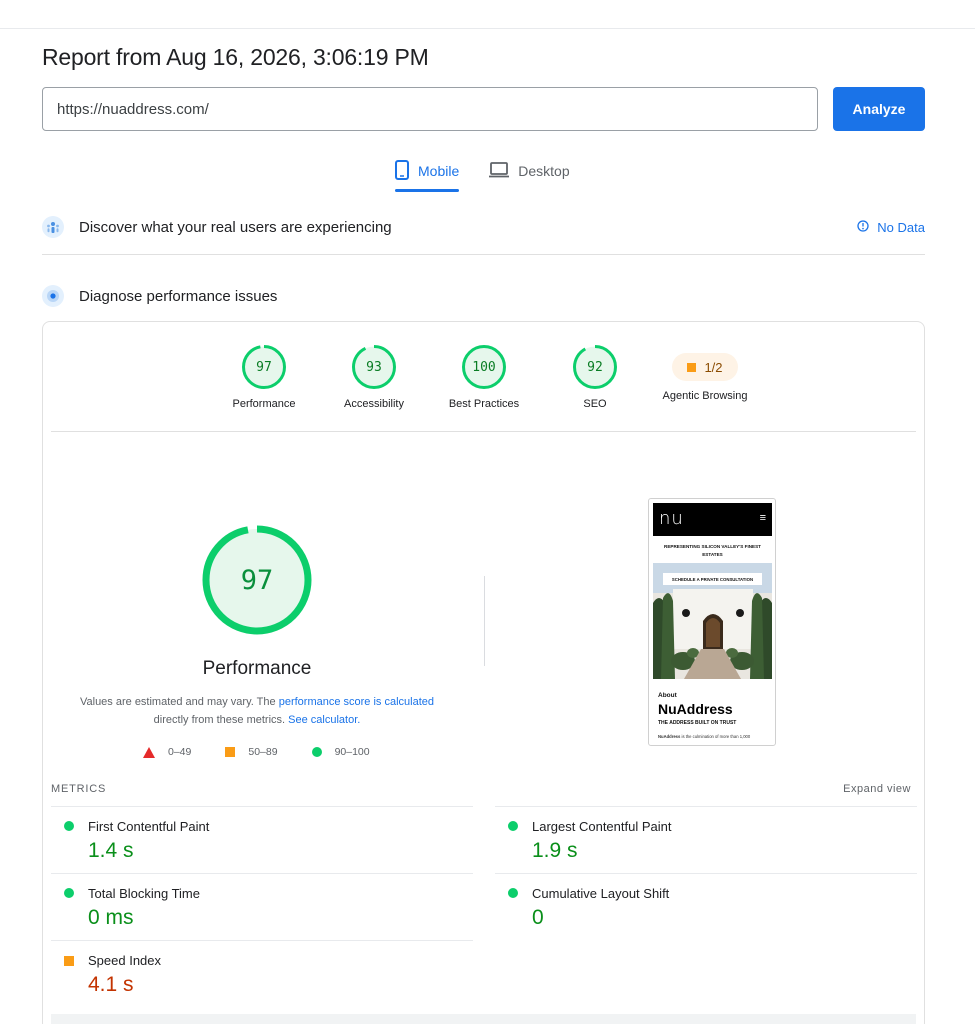 The height and width of the screenshot is (1024, 975). Describe the element at coordinates (544, 171) in the screenshot. I see `tab-desktop-label: Desktop` at that location.